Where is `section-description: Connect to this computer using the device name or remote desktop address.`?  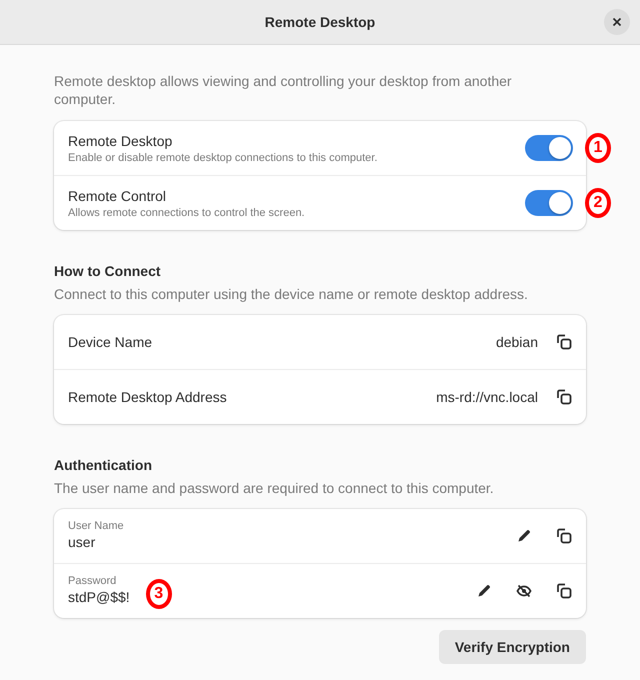 section-description: Connect to this computer using the device name or remote desktop address. is located at coordinates (291, 294).